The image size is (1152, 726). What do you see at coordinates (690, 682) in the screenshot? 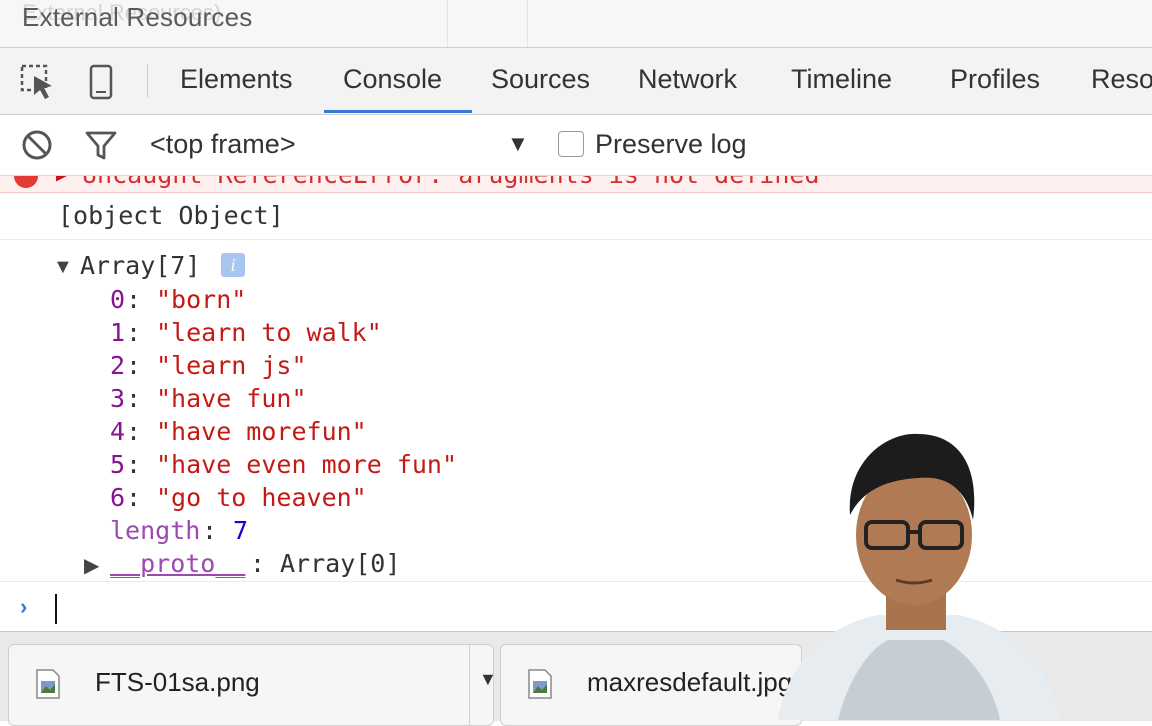
I see `download-filename: maxresdefault.jpg` at bounding box center [690, 682].